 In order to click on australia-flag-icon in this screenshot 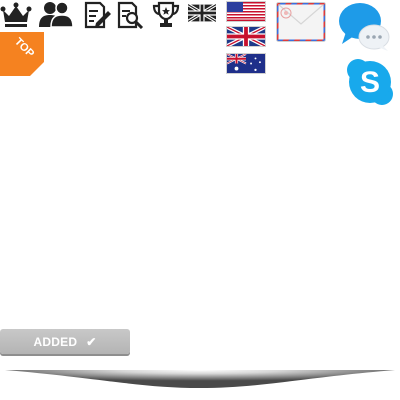, I will do `click(246, 63)`.